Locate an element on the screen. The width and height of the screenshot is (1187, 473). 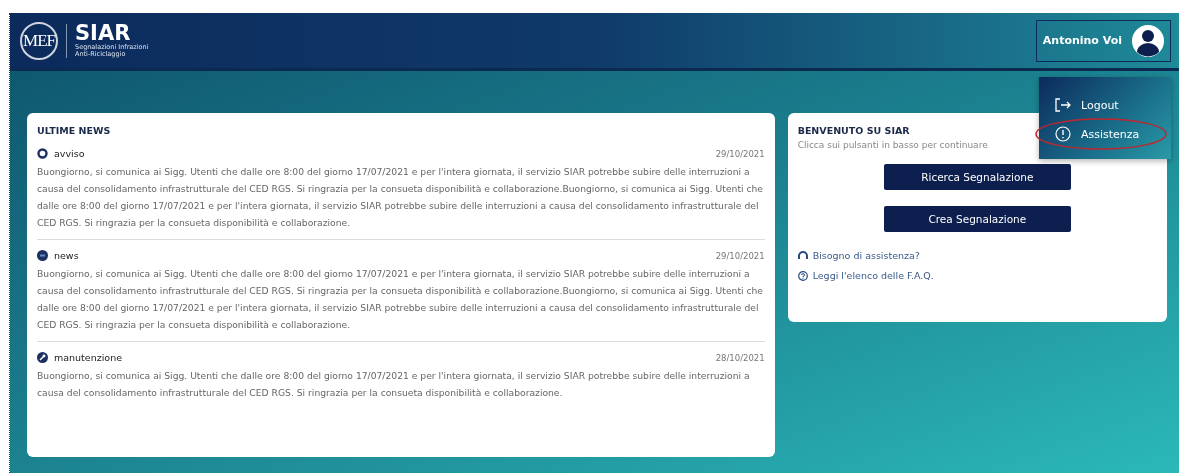
app-name: SIAR is located at coordinates (103, 33).